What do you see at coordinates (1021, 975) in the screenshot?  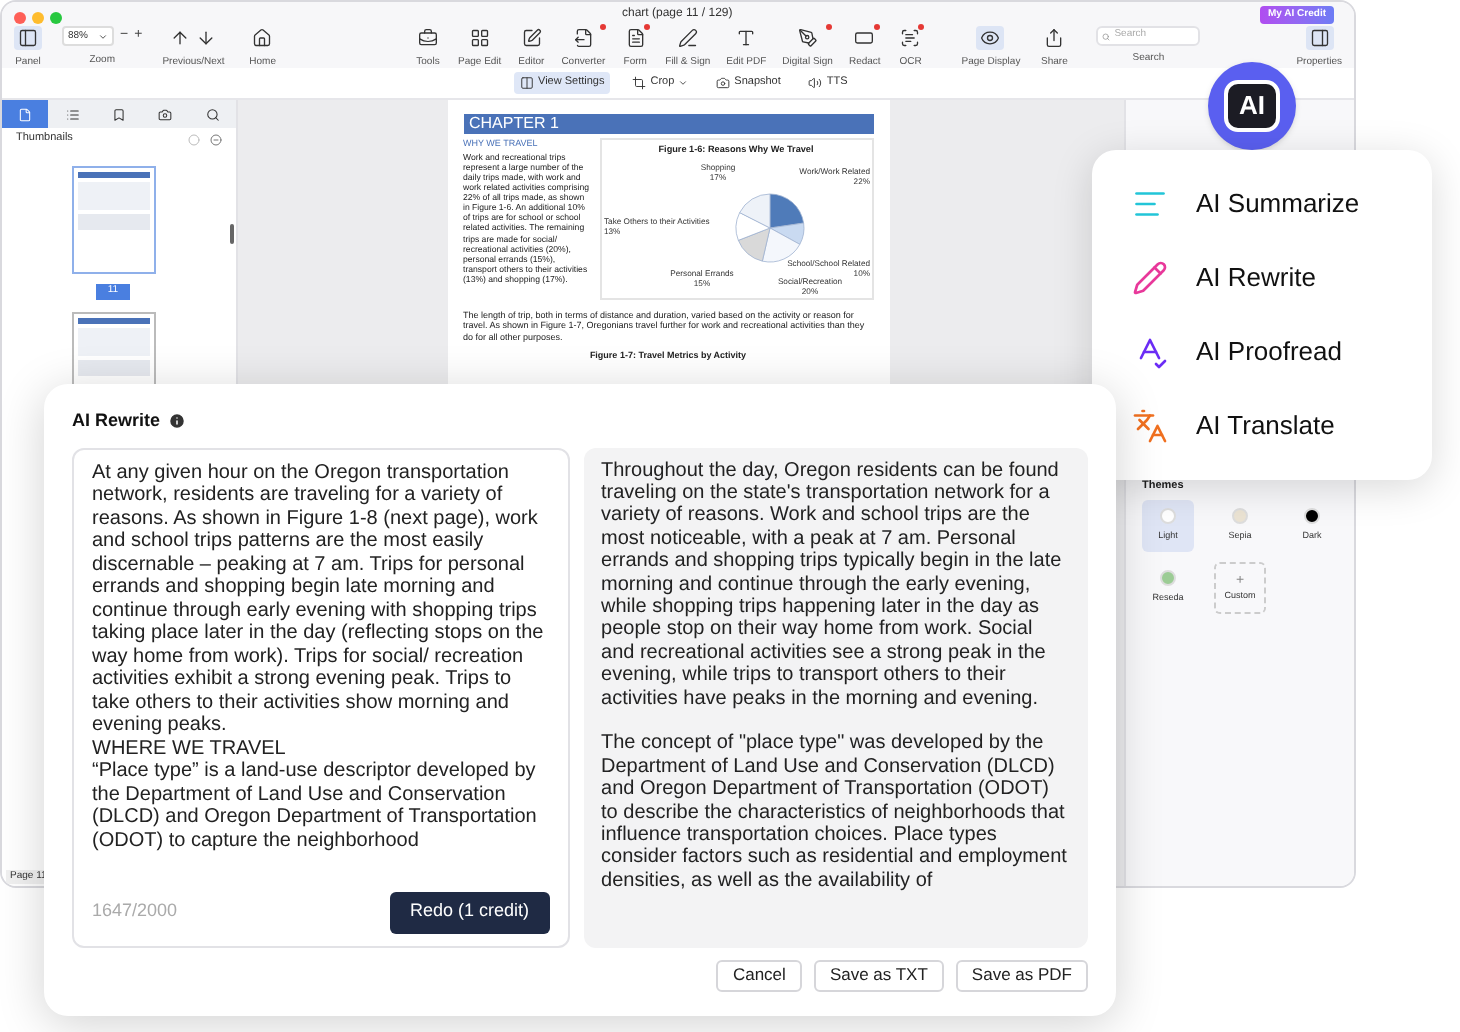 I see `dialog-button: Save as PDF` at bounding box center [1021, 975].